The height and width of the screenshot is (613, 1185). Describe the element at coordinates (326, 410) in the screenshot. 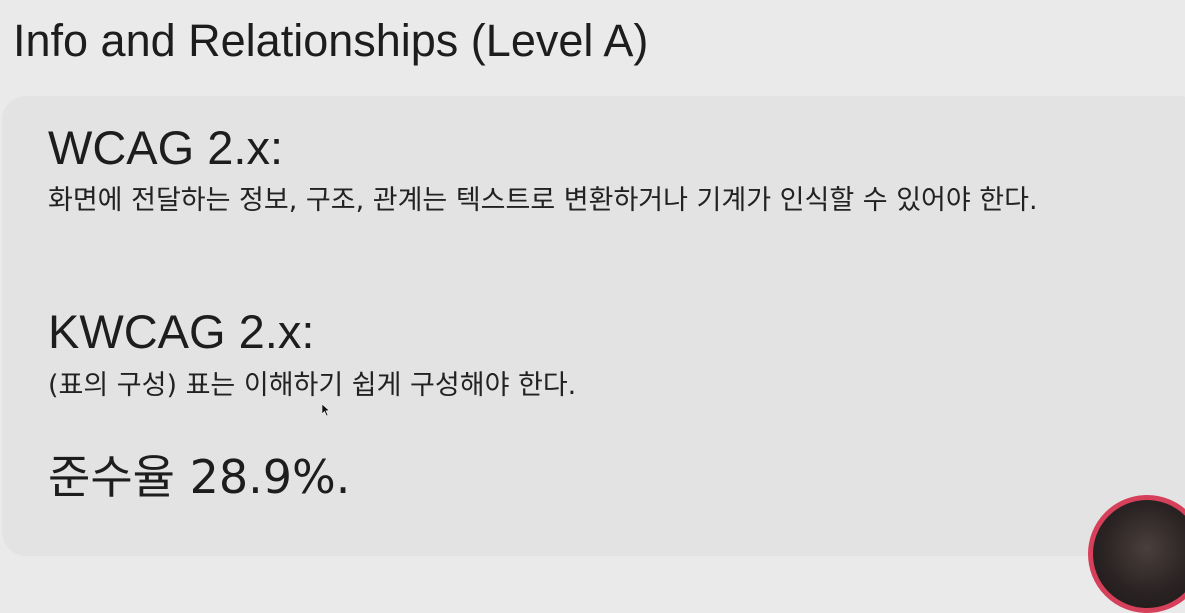

I see `mouse-pointer-icon` at that location.